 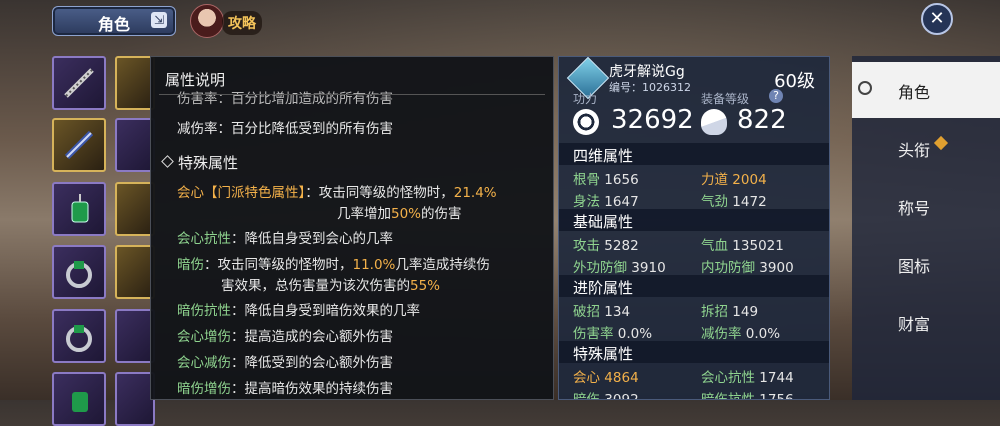 I want to click on tooltip-row-dark-resist: 暗伤抗性：降低自身受到暗伤效果的几率, so click(x=298, y=311).